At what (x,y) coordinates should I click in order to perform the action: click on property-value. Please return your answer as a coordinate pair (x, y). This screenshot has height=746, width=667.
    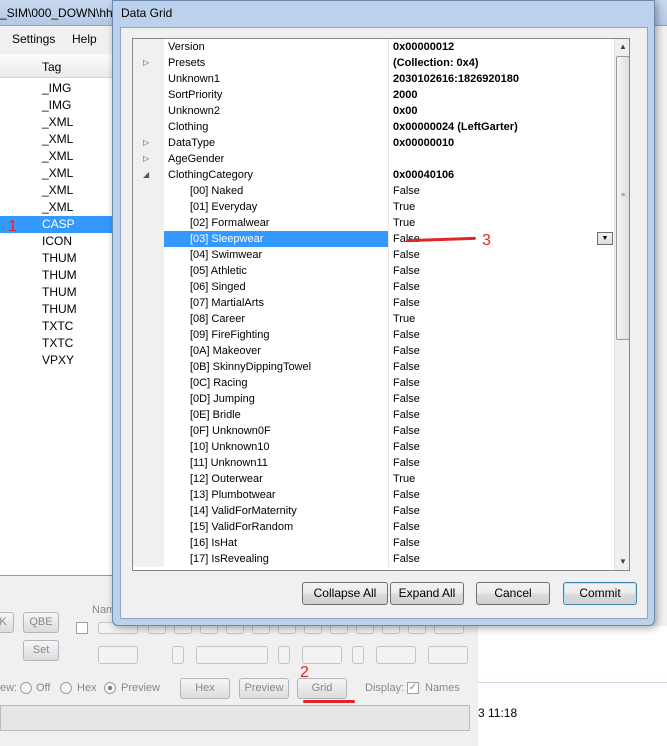
    Looking at the image, I should click on (501, 159).